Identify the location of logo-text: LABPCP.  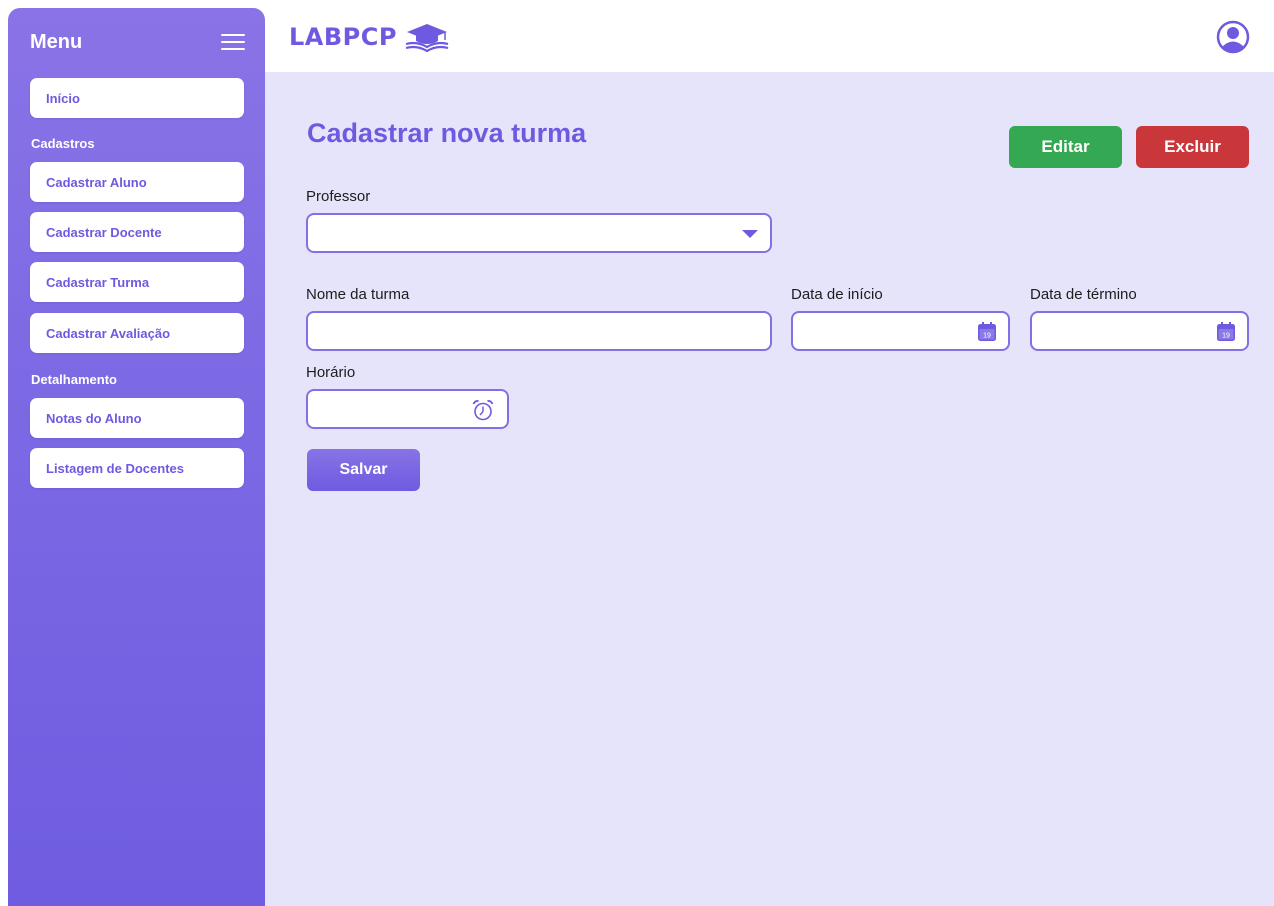
(343, 37).